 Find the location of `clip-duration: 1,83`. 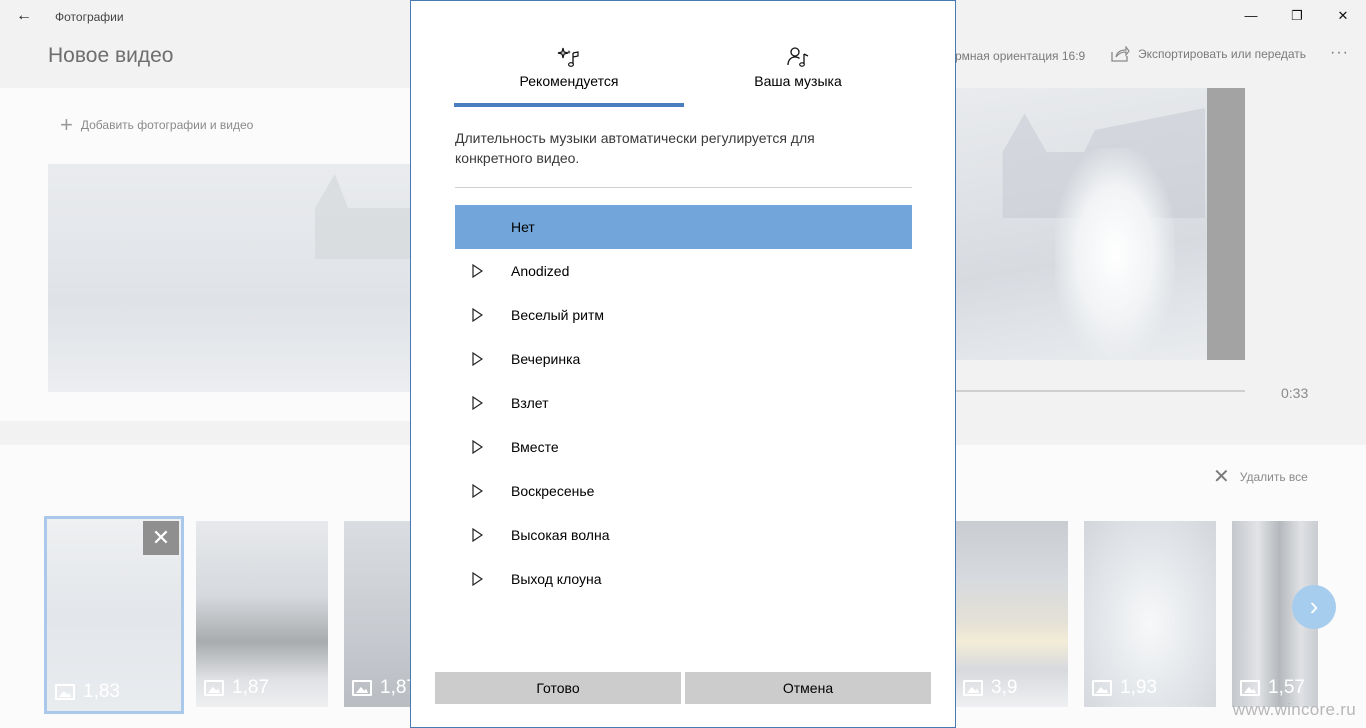

clip-duration: 1,83 is located at coordinates (87, 692).